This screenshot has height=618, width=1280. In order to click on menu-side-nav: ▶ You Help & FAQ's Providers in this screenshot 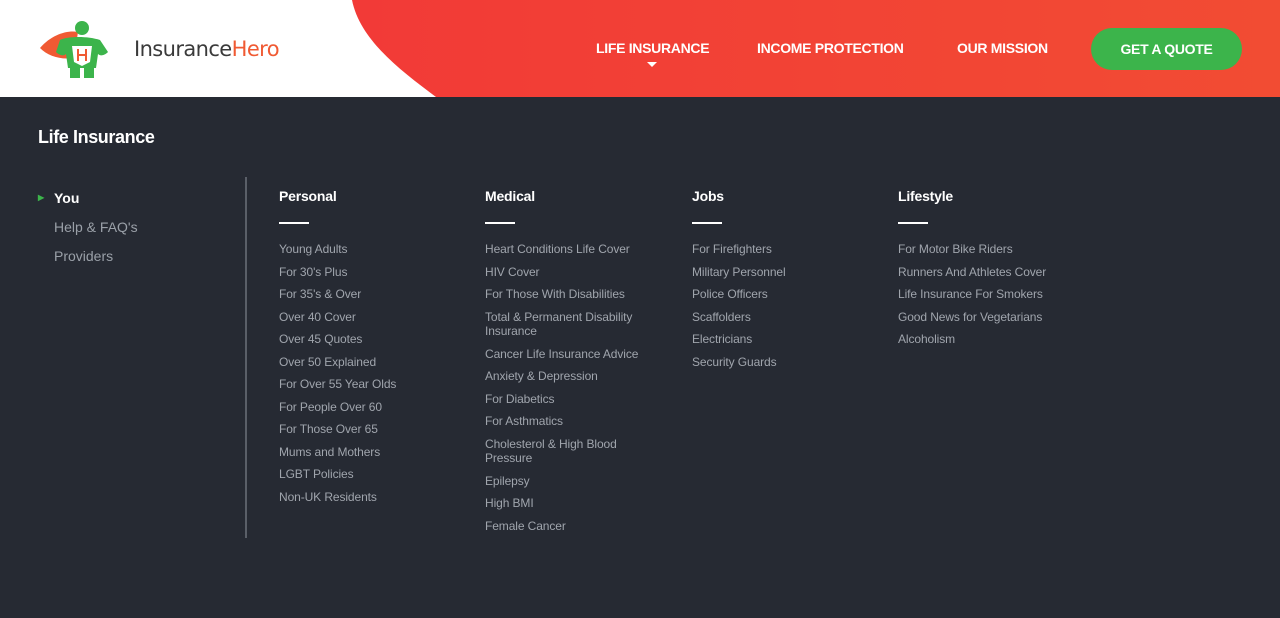, I will do `click(138, 226)`.